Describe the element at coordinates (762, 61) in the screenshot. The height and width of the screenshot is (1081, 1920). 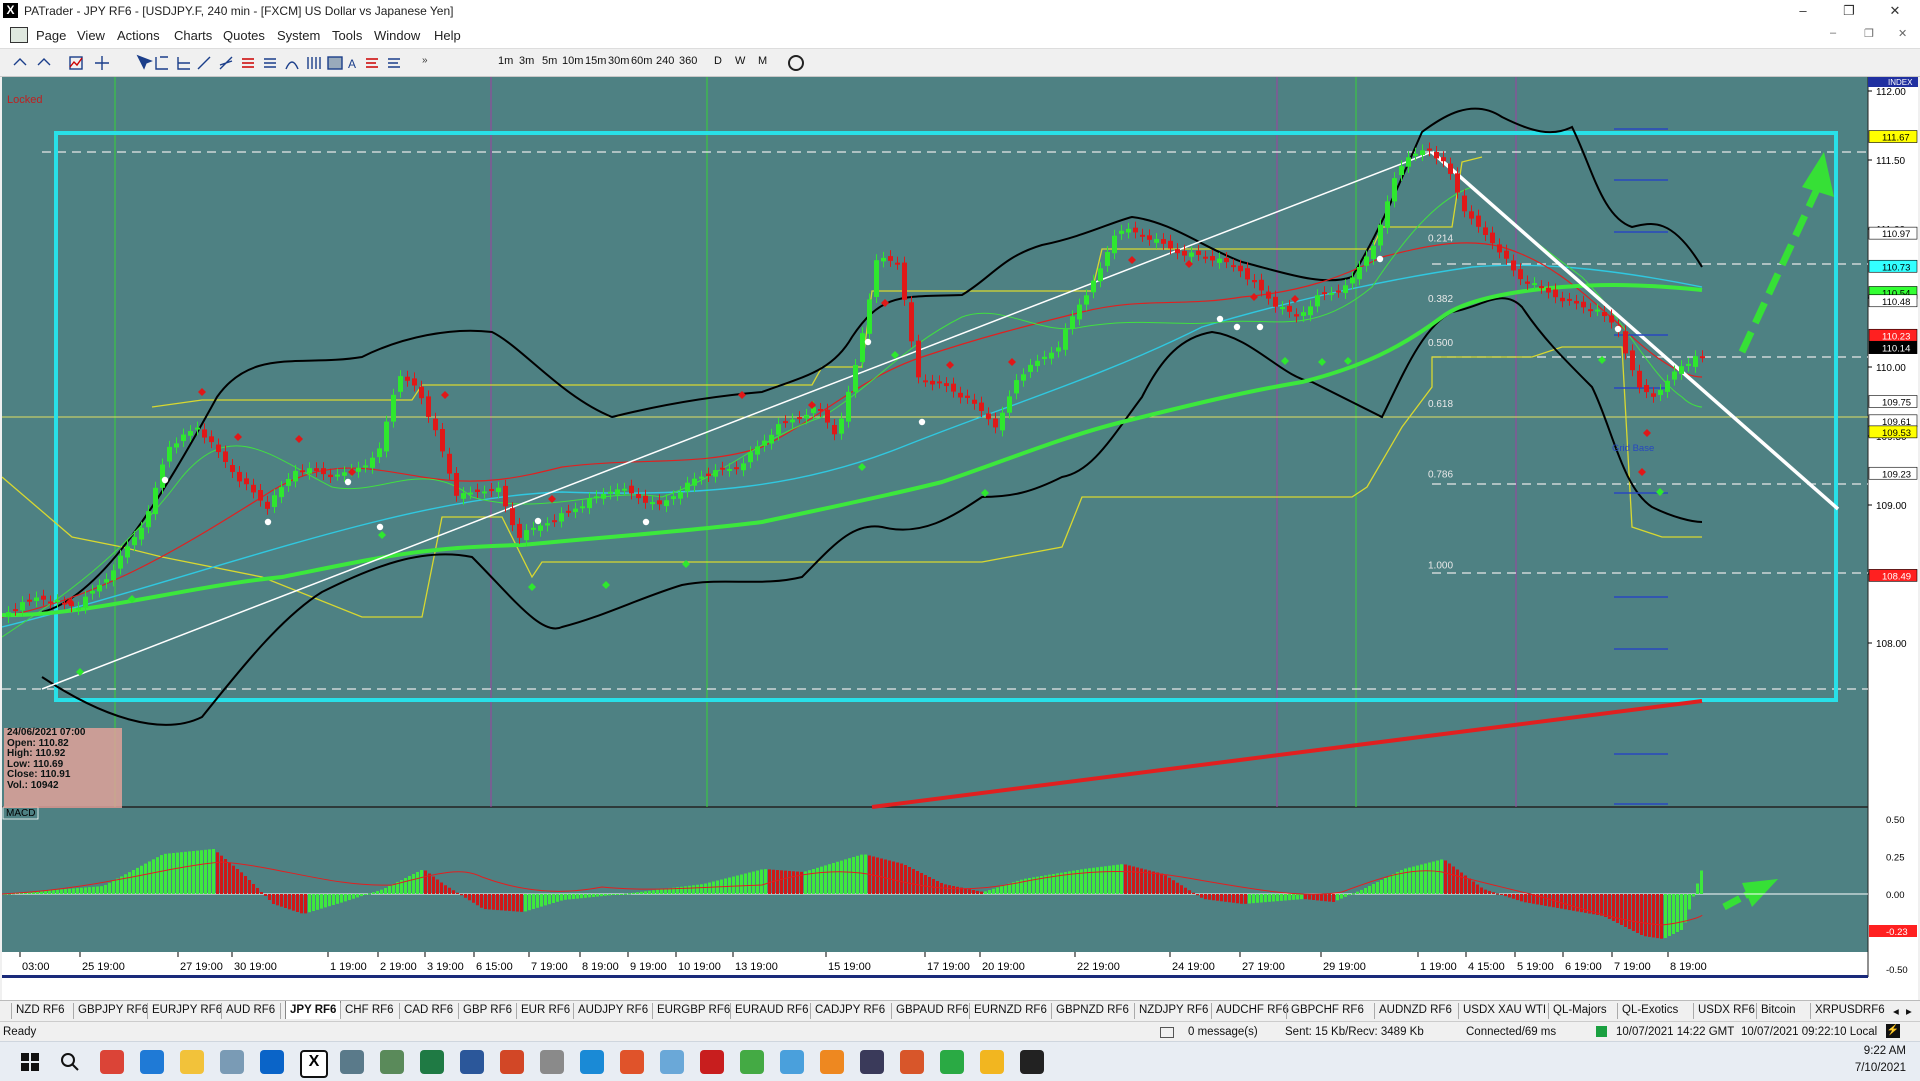
I see `tf-monthly: M` at that location.